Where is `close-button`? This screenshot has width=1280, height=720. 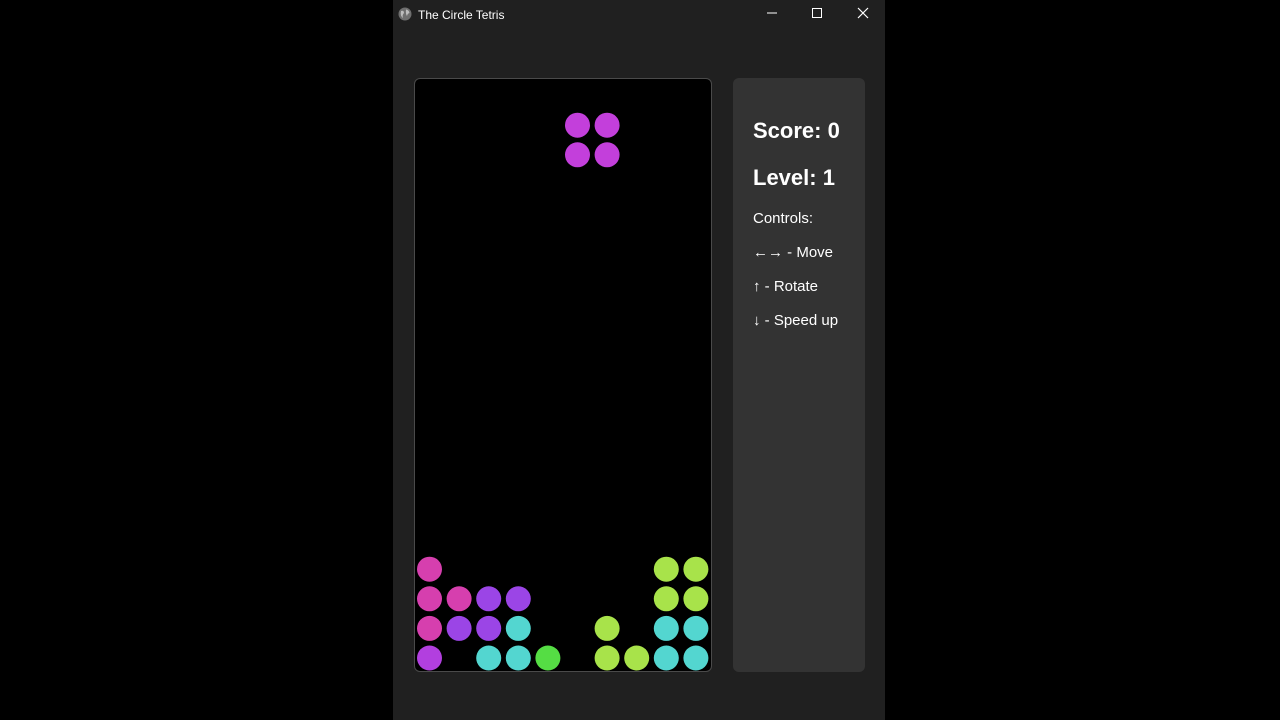
close-button is located at coordinates (863, 15).